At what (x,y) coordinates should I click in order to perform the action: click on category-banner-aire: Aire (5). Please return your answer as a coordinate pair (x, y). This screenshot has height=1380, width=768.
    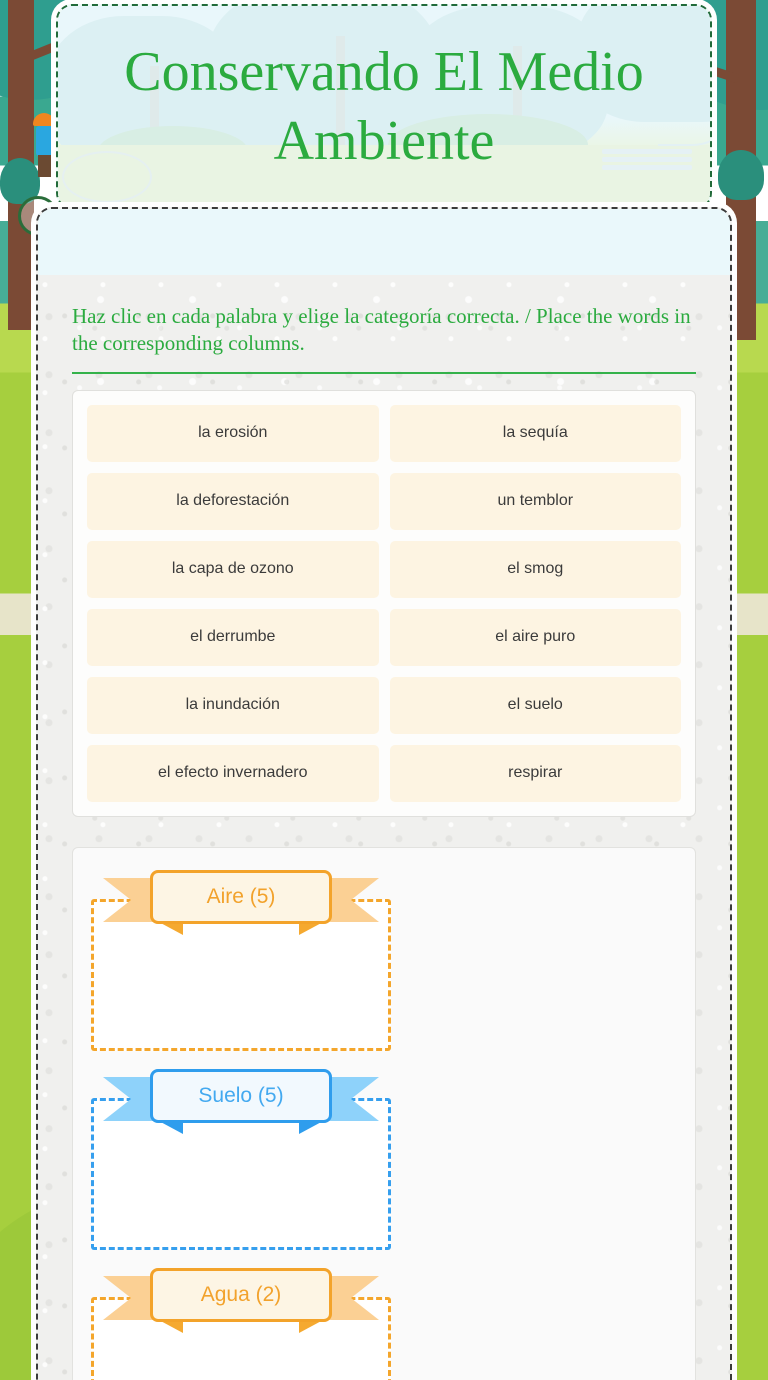
    Looking at the image, I should click on (241, 902).